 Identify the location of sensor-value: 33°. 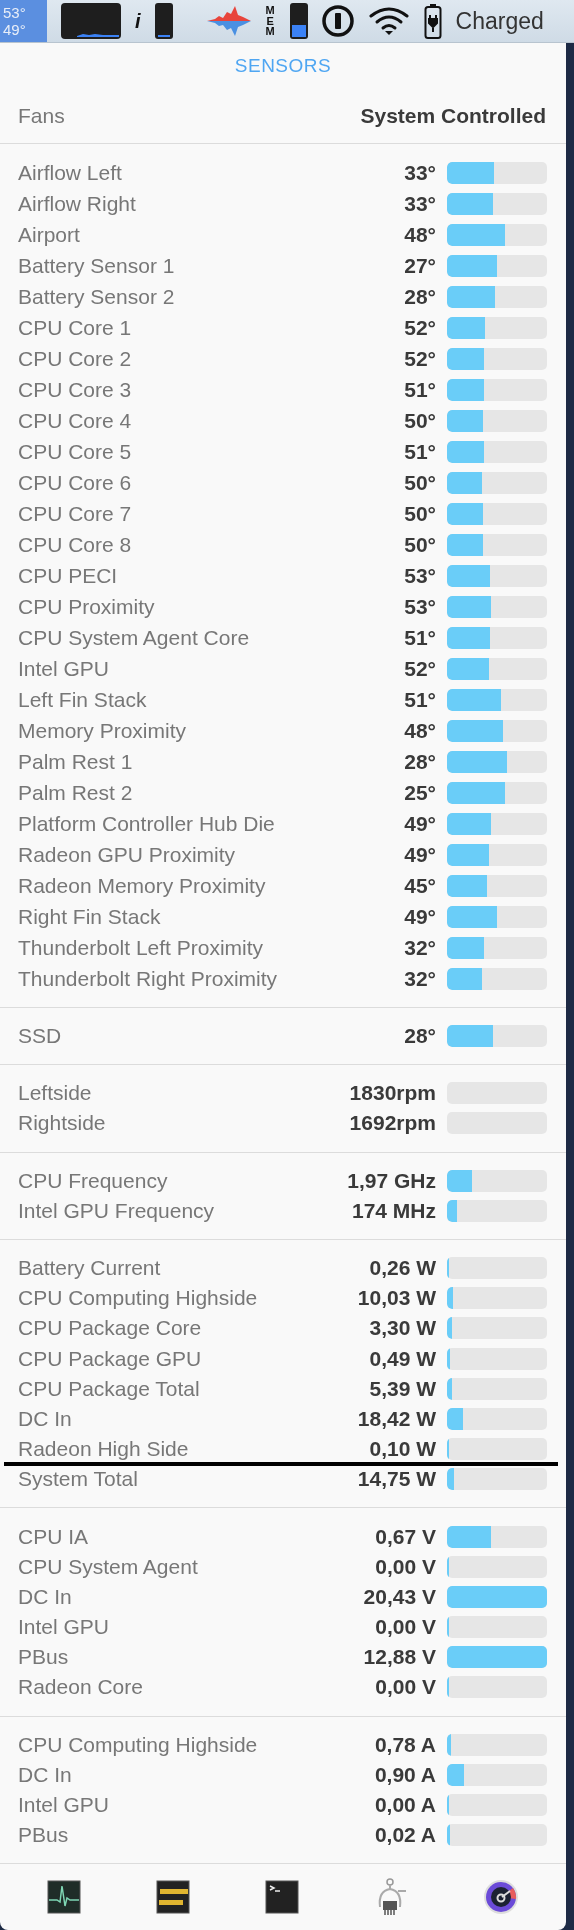
(419, 203).